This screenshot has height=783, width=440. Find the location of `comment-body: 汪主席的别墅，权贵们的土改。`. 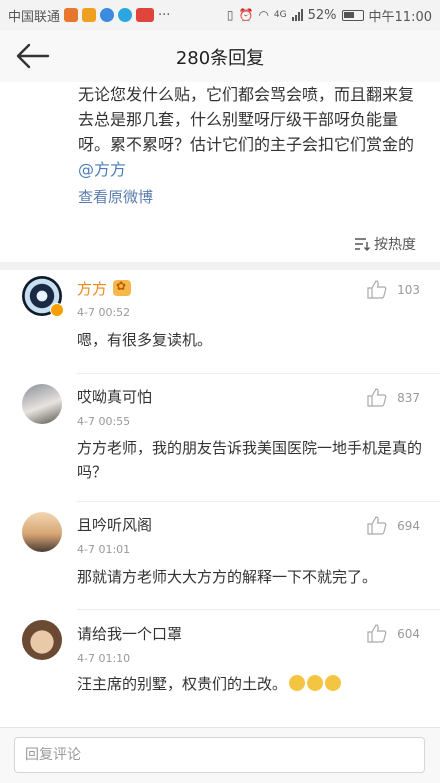

comment-body: 汪主席的别墅，权贵们的土改。 is located at coordinates (182, 684).